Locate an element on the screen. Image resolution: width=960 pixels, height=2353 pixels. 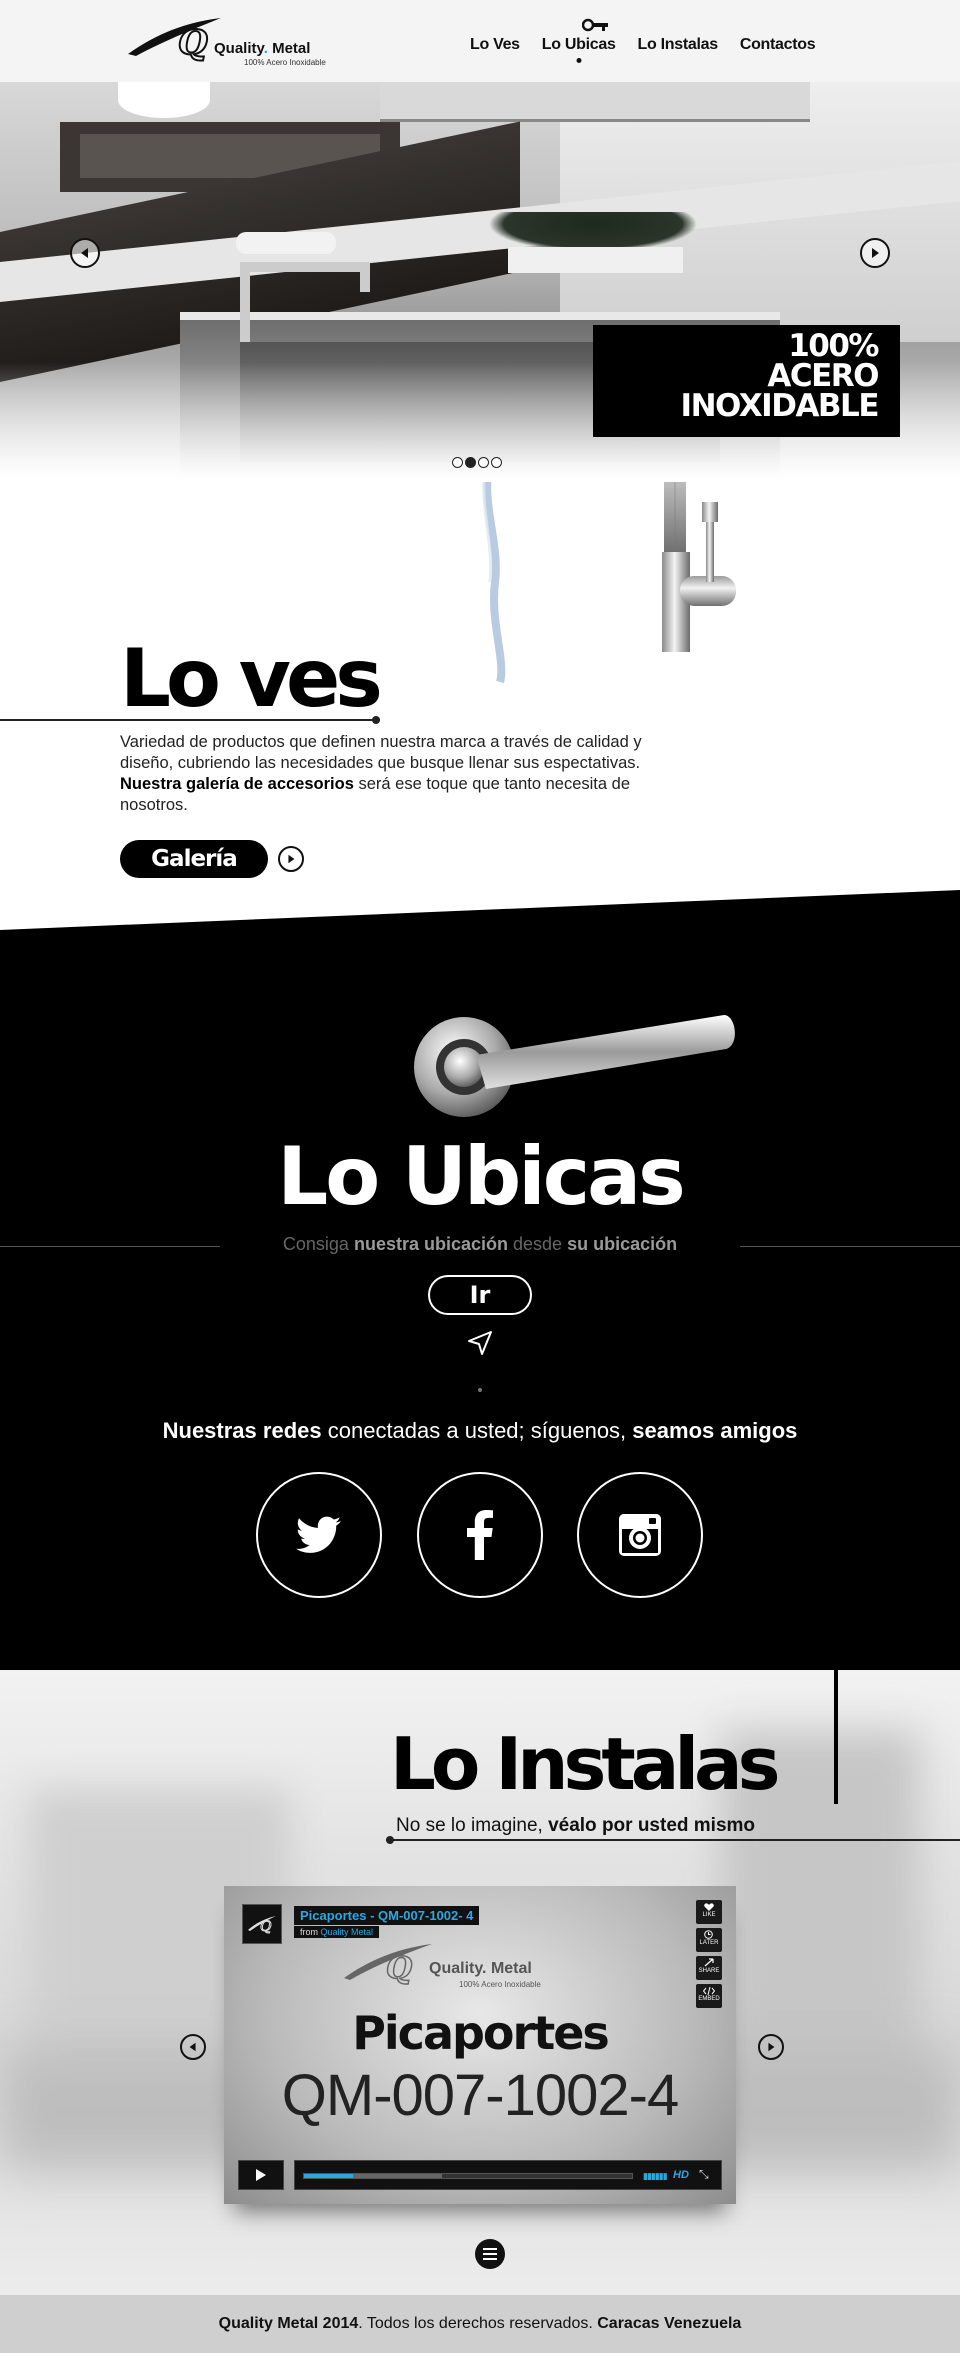
video-hd-toggle: HD is located at coordinates (681, 2175).